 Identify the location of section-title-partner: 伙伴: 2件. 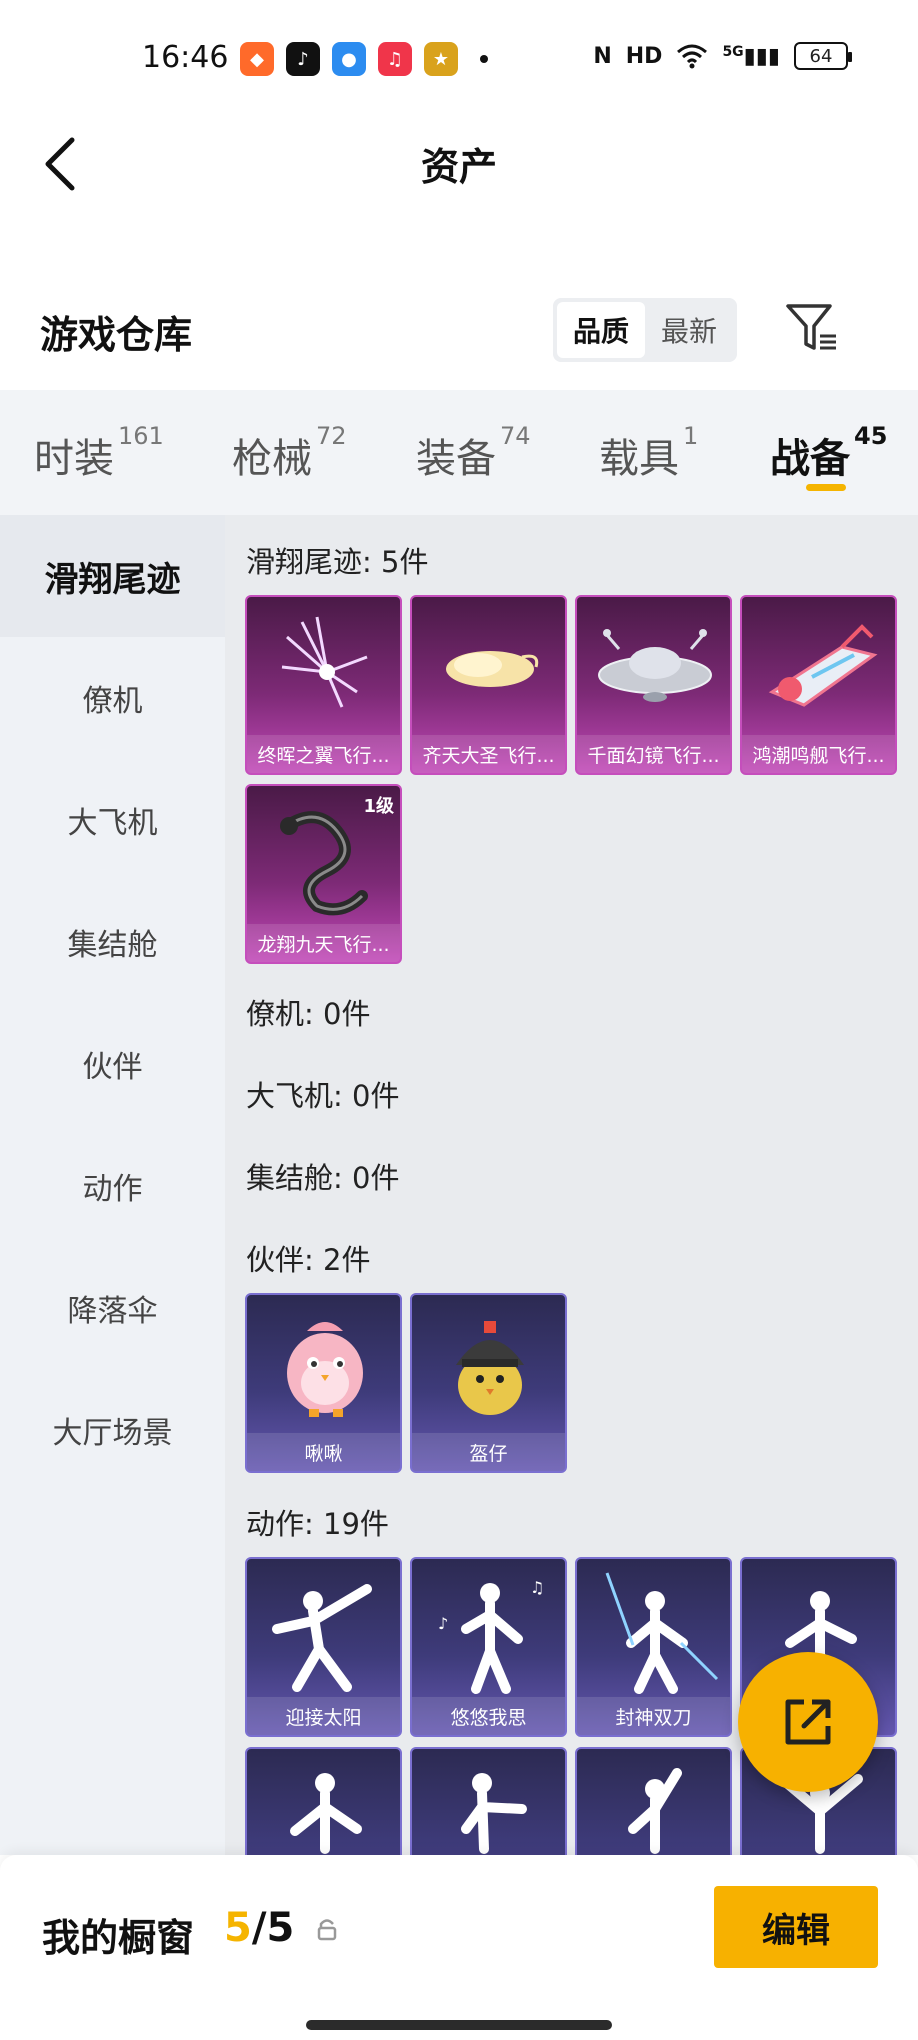
(308, 1260).